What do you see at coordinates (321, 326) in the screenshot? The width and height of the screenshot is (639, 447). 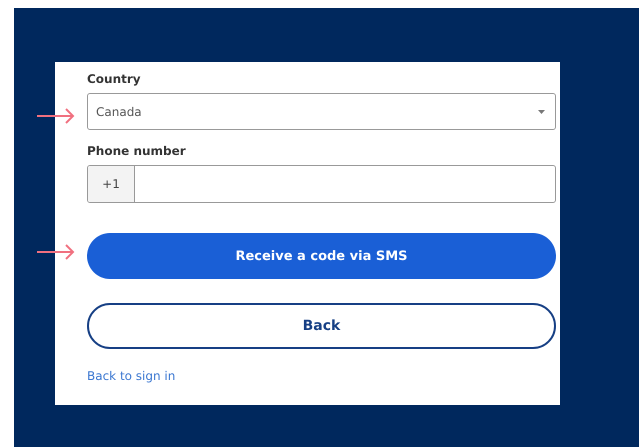 I see `back-button: Back` at bounding box center [321, 326].